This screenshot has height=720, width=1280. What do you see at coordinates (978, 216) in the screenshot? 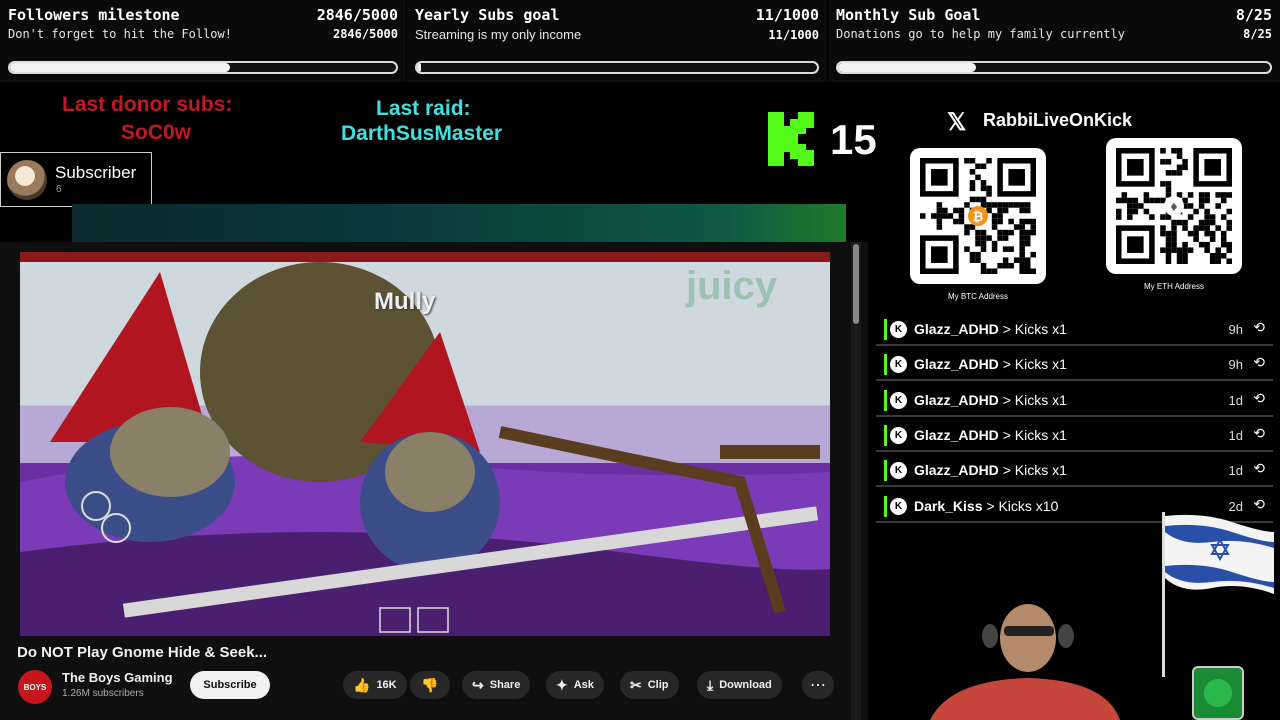
I see `bitcoin-icon: ₿` at bounding box center [978, 216].